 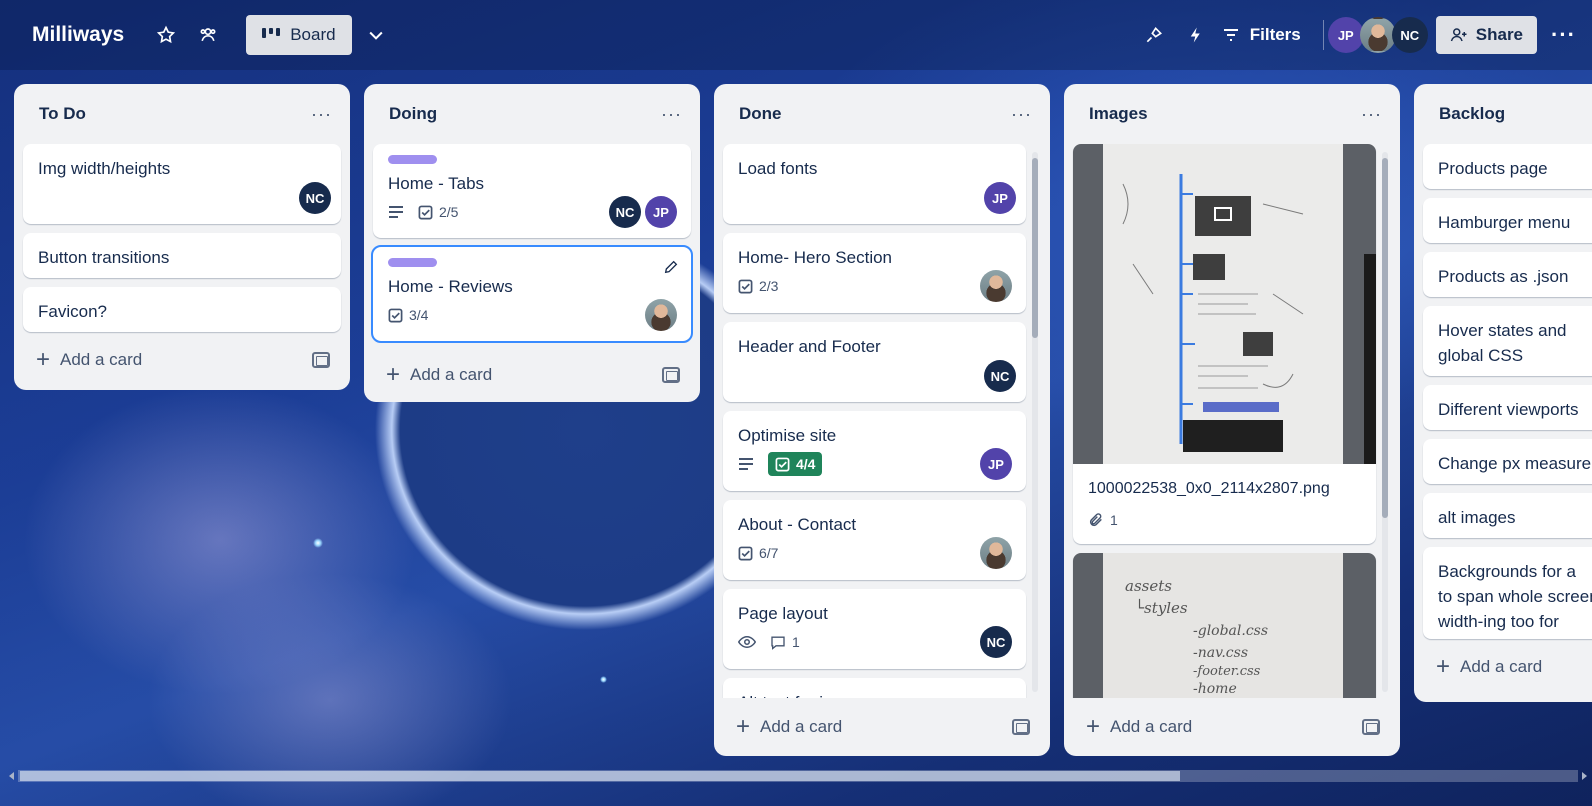 I want to click on card-title-line: to span whole screen, so click(x=1515, y=596).